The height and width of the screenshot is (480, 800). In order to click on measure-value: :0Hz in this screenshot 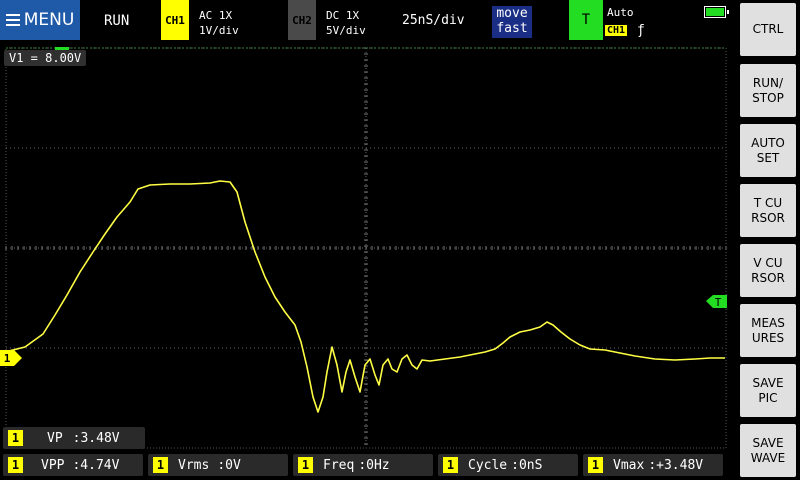, I will do `click(374, 465)`.